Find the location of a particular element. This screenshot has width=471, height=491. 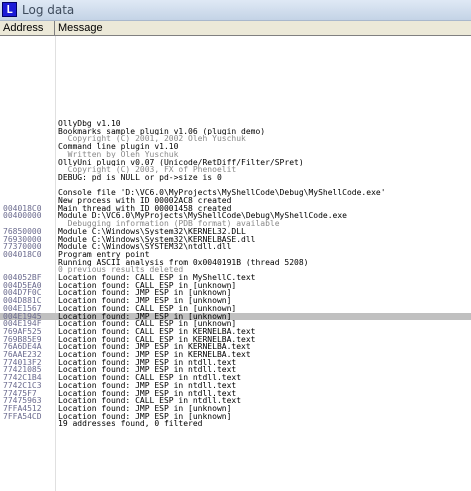

log-row-message: 0 previous results deleted is located at coordinates (121, 270).